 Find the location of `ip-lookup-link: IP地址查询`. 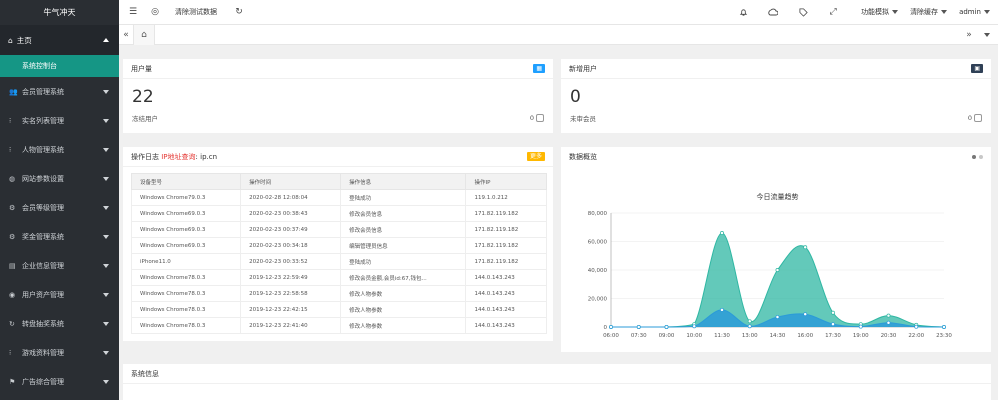

ip-lookup-link: IP地址查询 is located at coordinates (178, 157).